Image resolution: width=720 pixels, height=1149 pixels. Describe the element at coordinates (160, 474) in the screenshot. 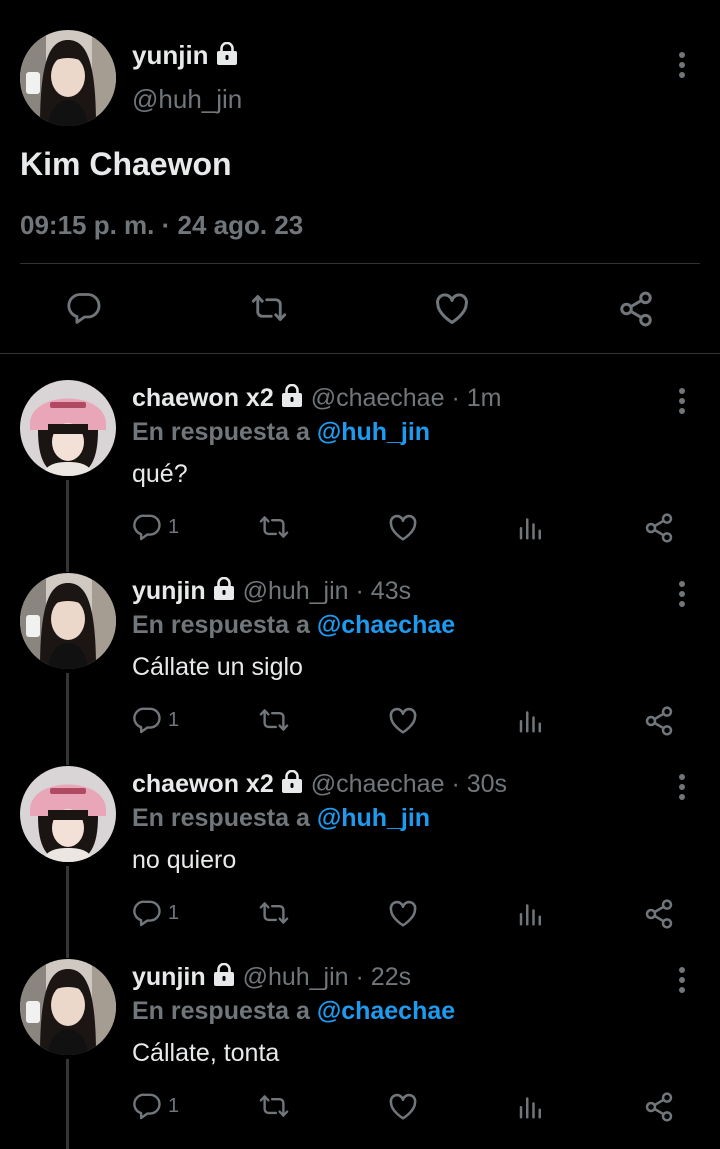

I see `reply-text: qué?` at that location.